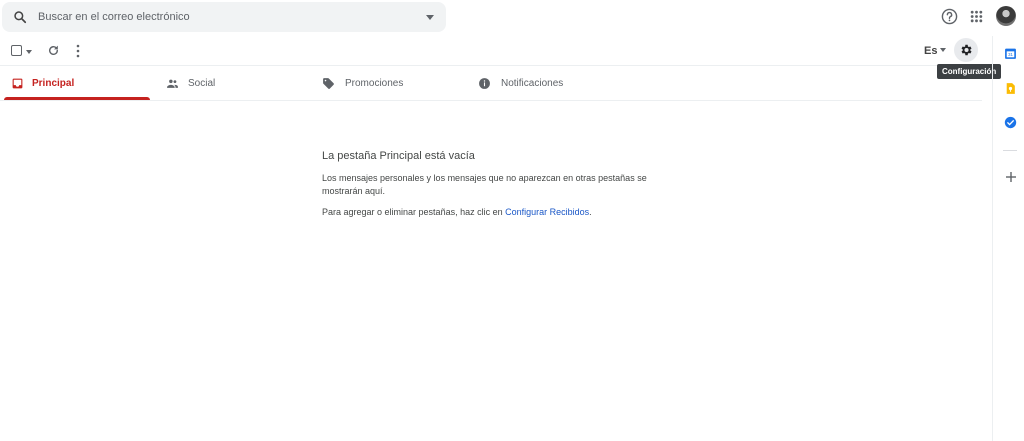 This screenshot has width=1024, height=441. I want to click on apps-grid-icon, so click(976, 16).